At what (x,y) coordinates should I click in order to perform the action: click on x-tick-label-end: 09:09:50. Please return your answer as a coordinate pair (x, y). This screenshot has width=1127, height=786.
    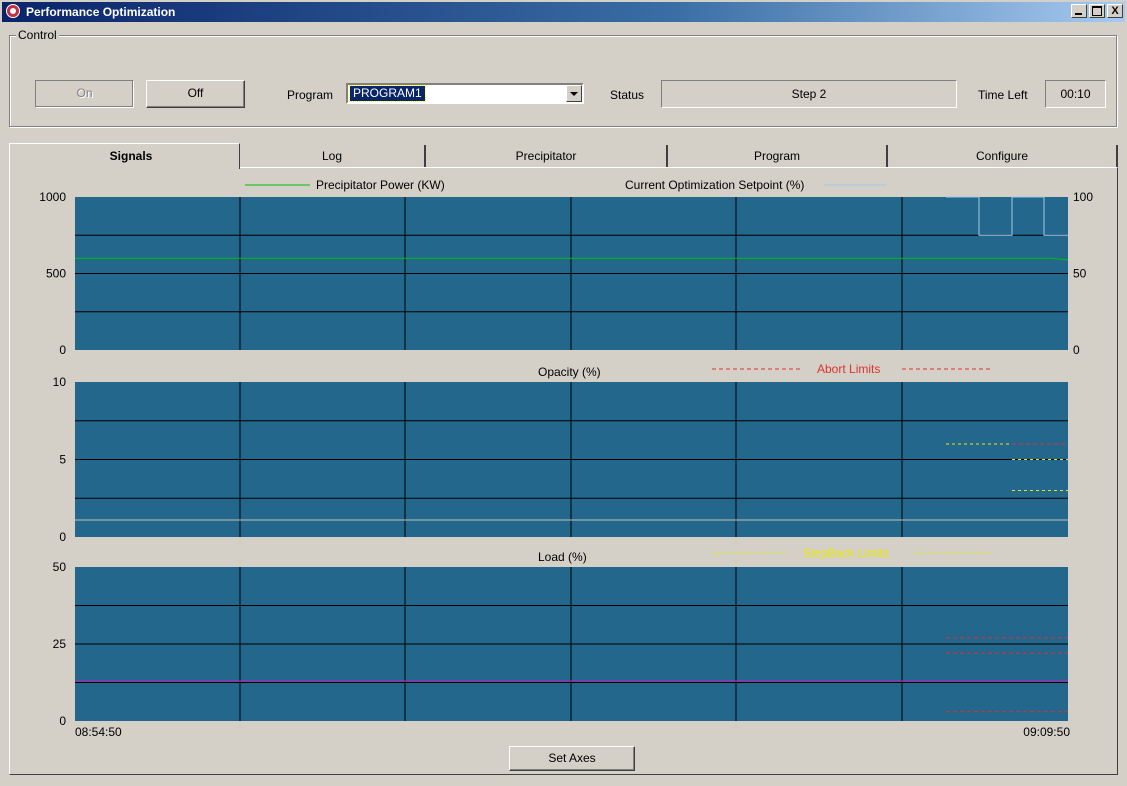
    Looking at the image, I should click on (1046, 732).